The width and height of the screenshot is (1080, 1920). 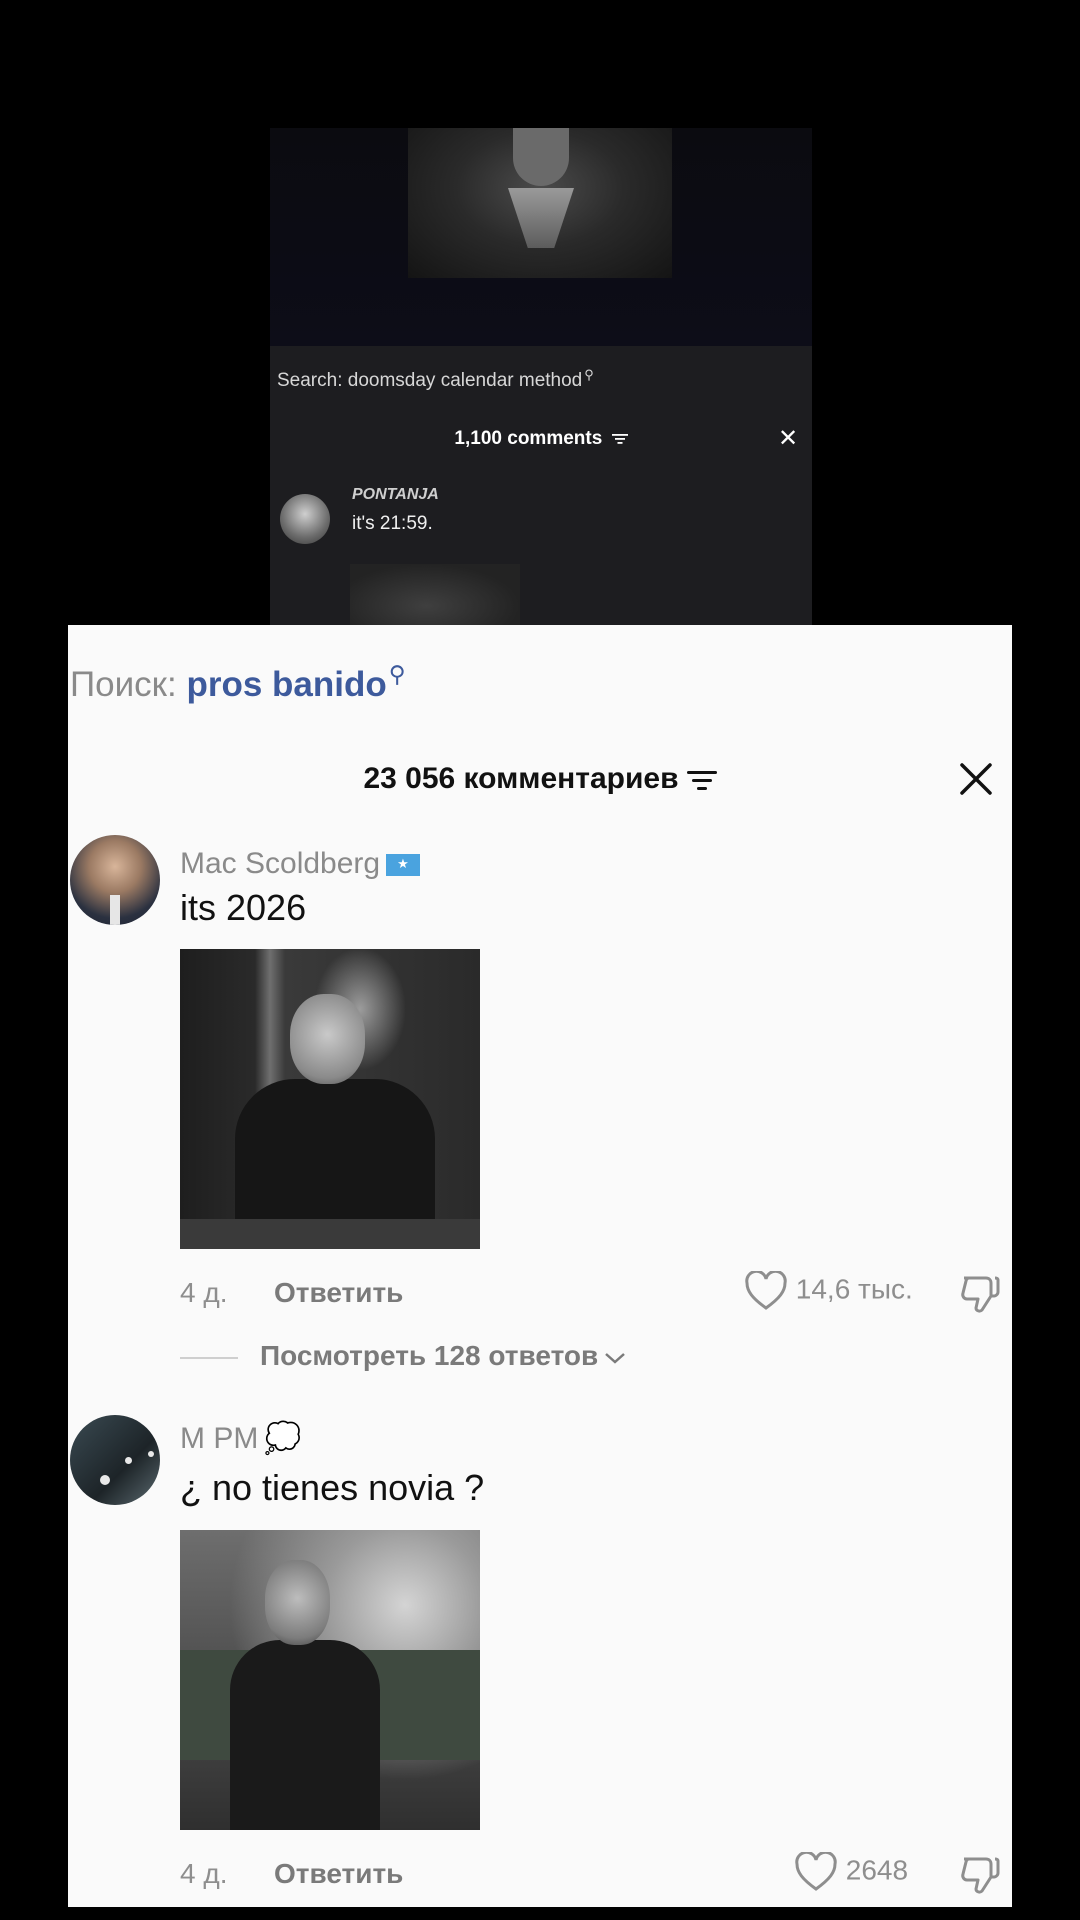 What do you see at coordinates (219, 1438) in the screenshot?
I see `comment-username: M PM` at bounding box center [219, 1438].